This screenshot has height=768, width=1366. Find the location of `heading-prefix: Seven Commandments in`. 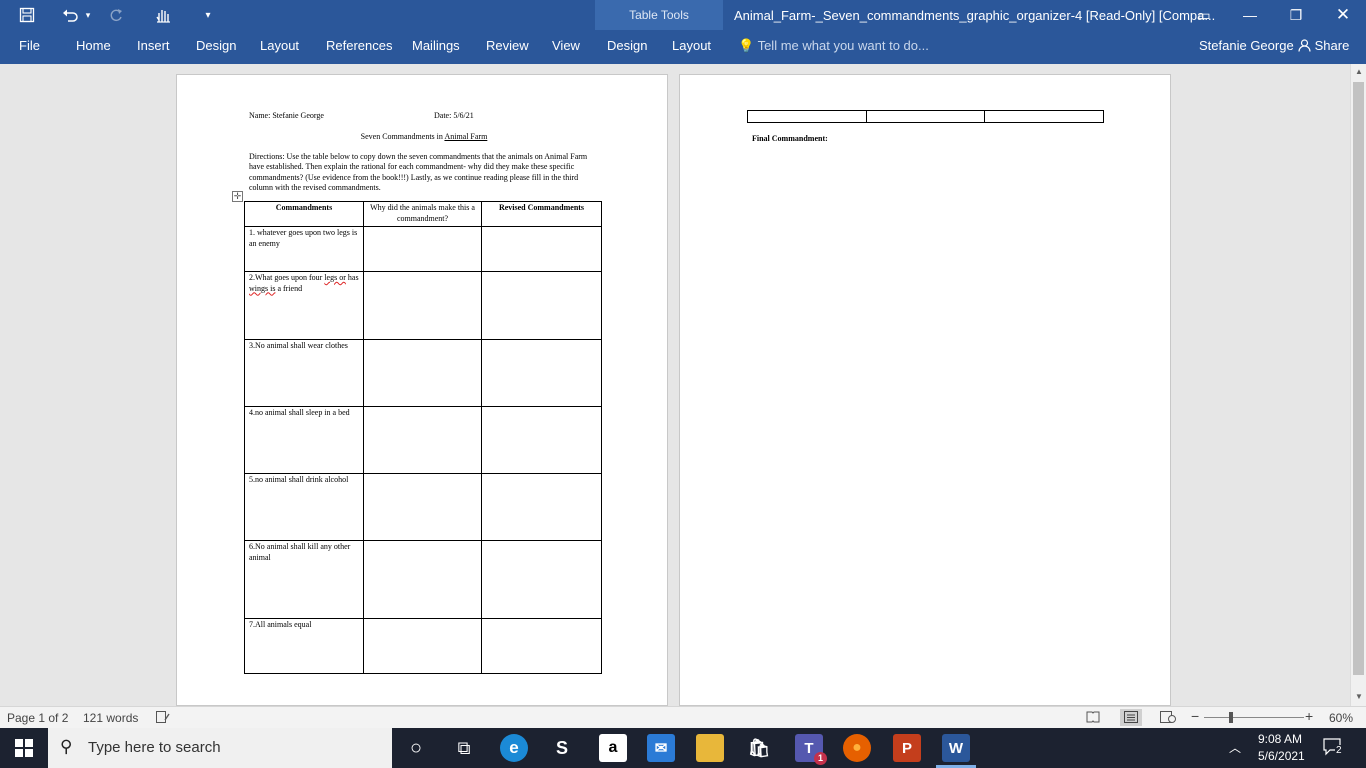

heading-prefix: Seven Commandments in is located at coordinates (402, 136).